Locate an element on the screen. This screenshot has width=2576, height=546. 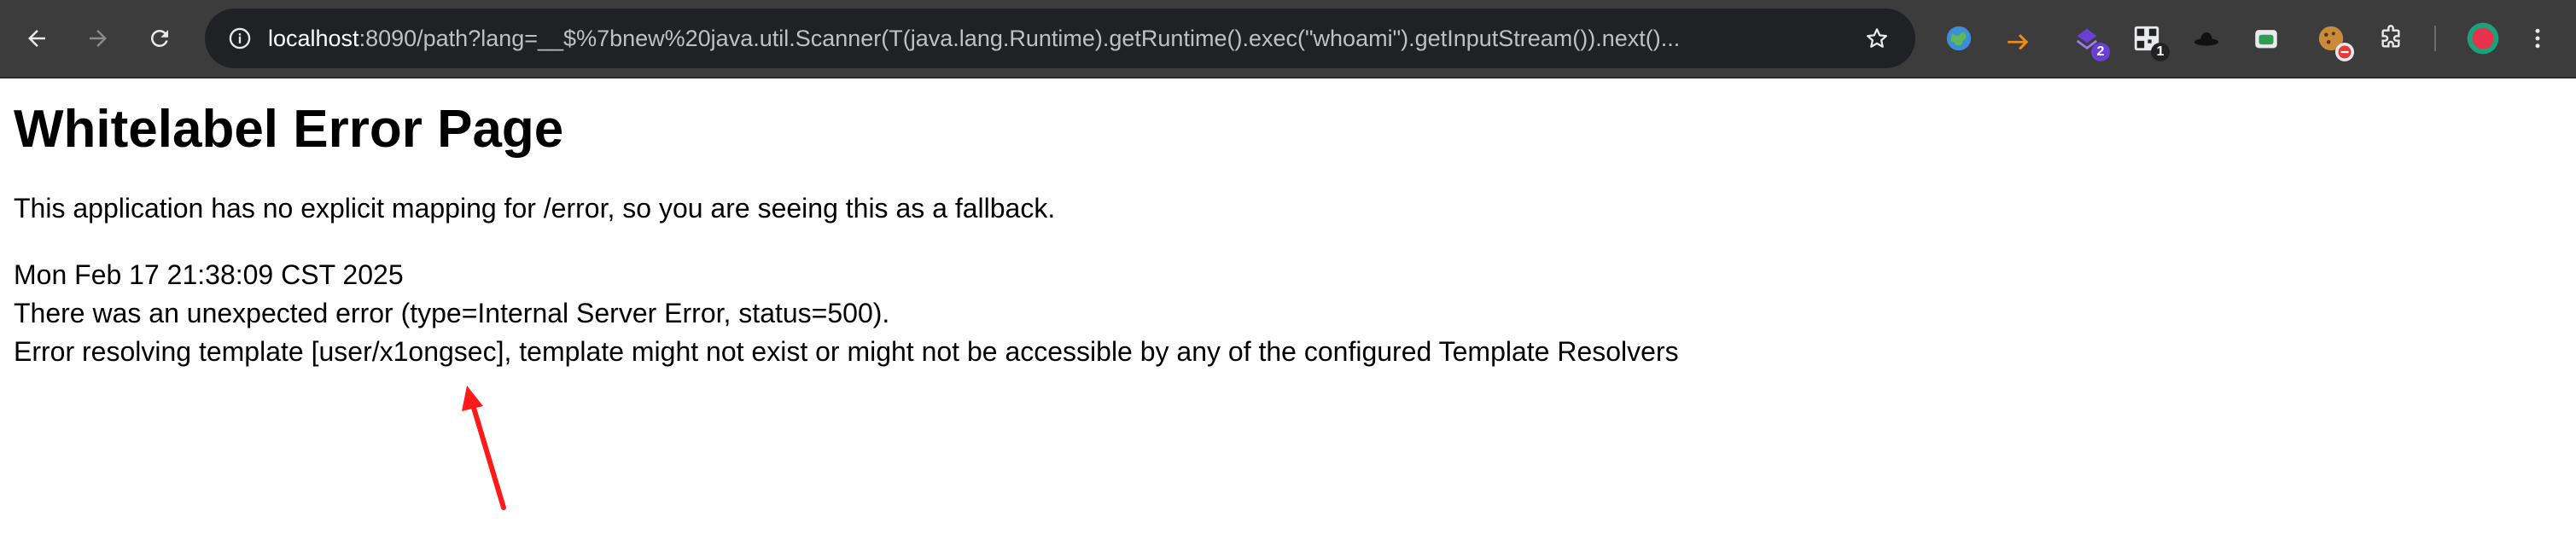
green-extension-icon is located at coordinates (2266, 39).